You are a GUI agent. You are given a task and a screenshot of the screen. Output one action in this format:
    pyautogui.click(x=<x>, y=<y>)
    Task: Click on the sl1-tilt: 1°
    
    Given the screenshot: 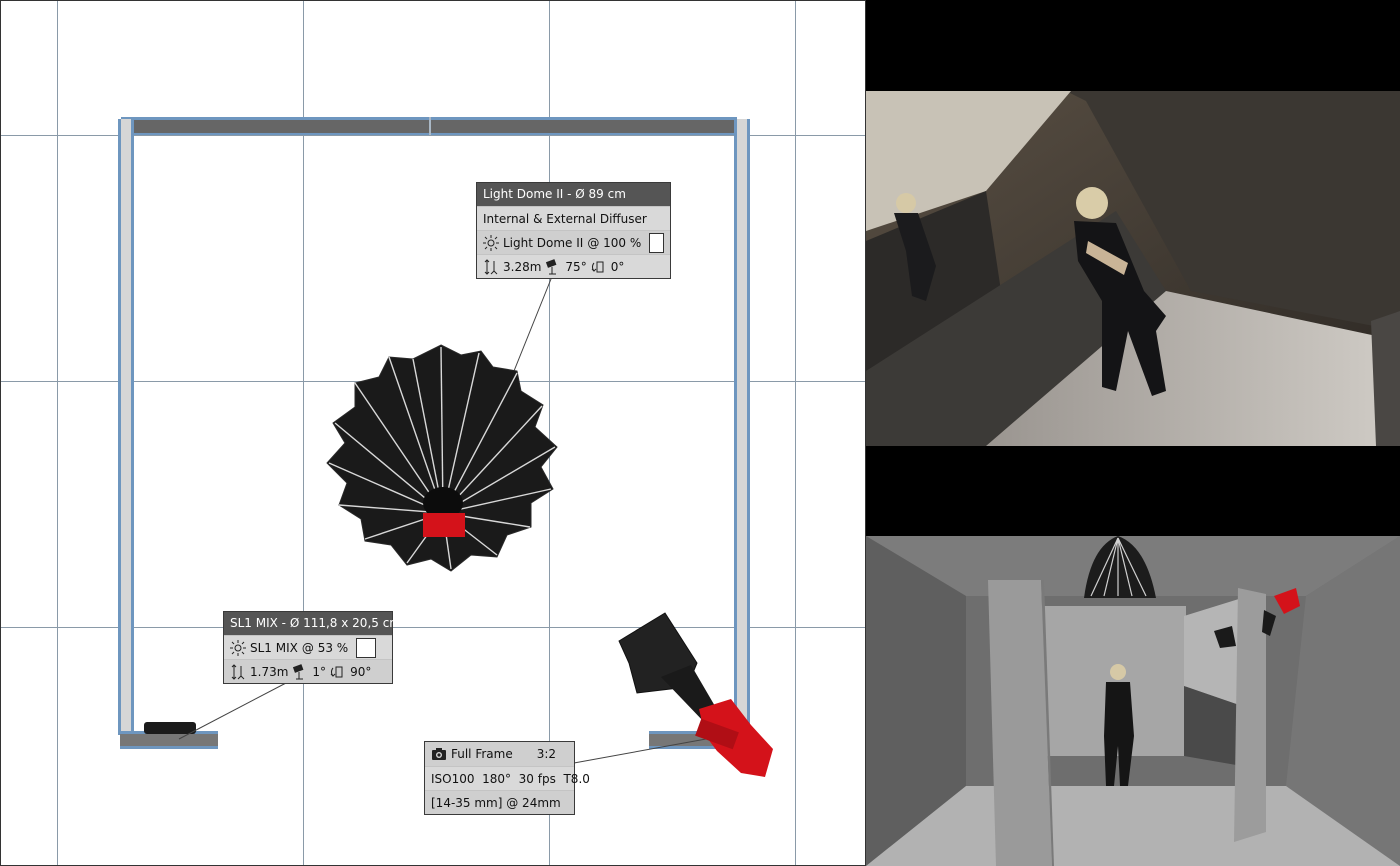 What is the action you would take?
    pyautogui.click(x=319, y=671)
    